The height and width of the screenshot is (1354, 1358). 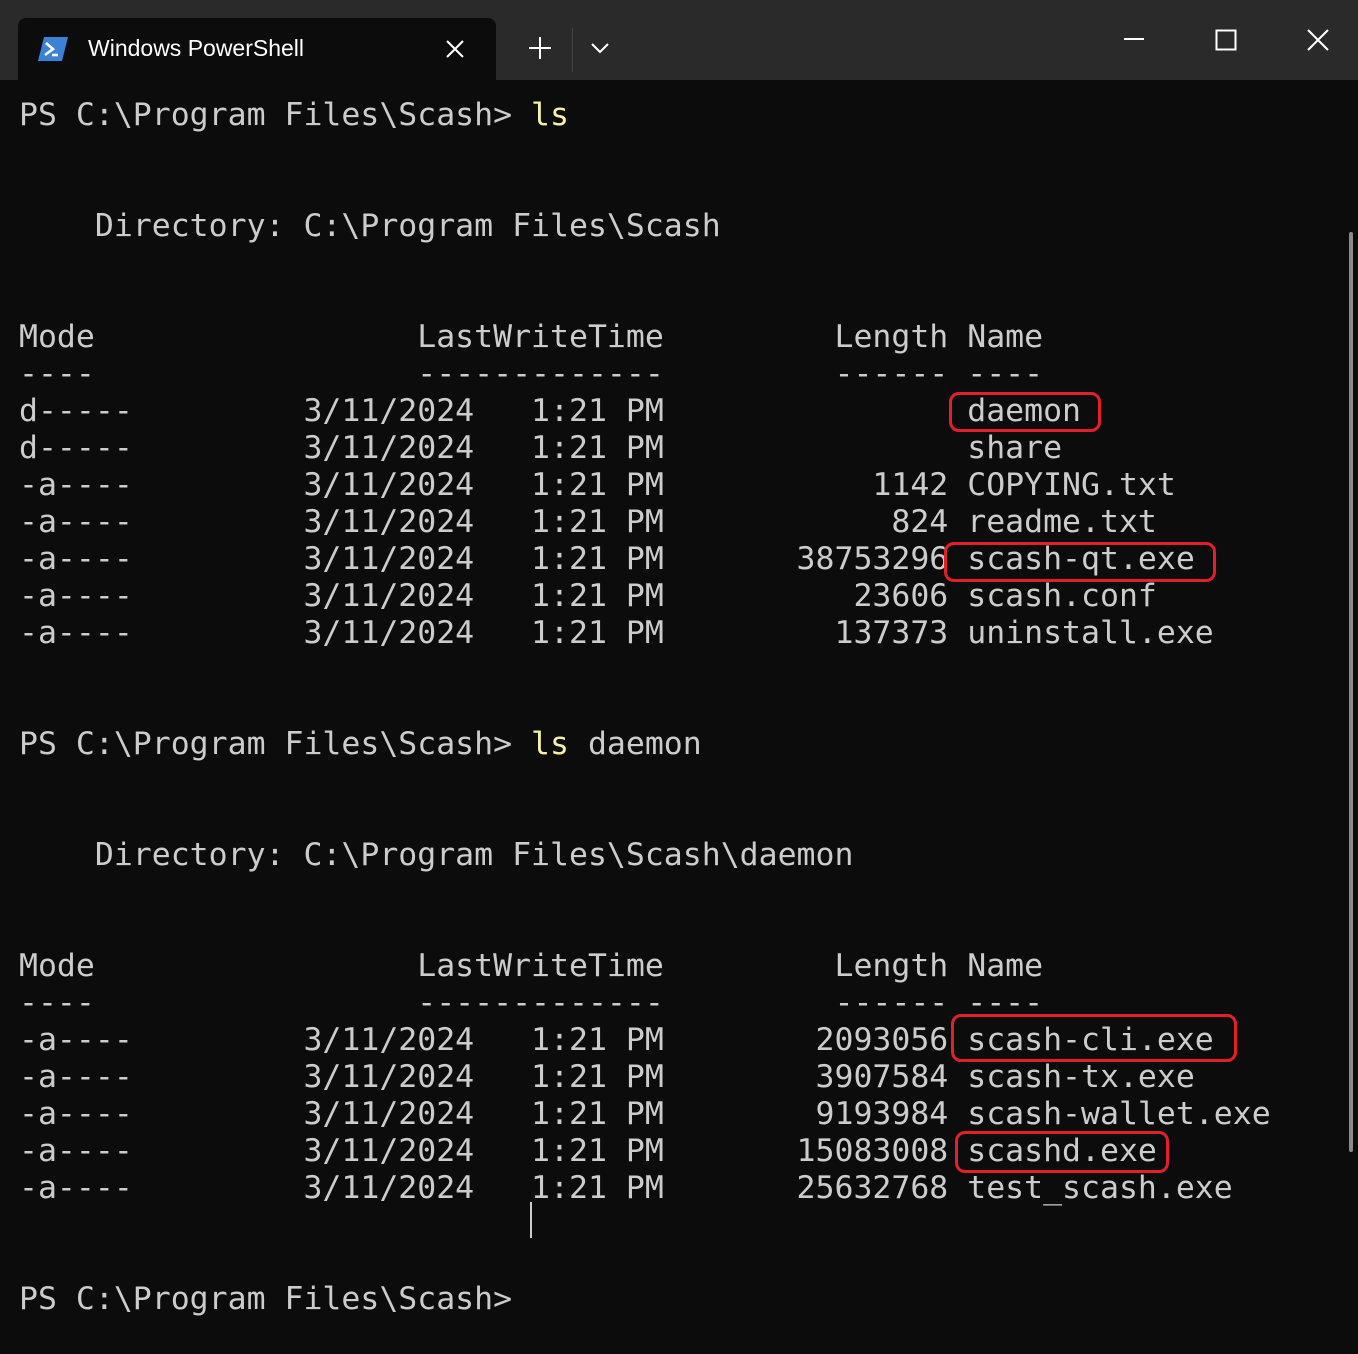 I want to click on maximize-icon, so click(x=1226, y=41).